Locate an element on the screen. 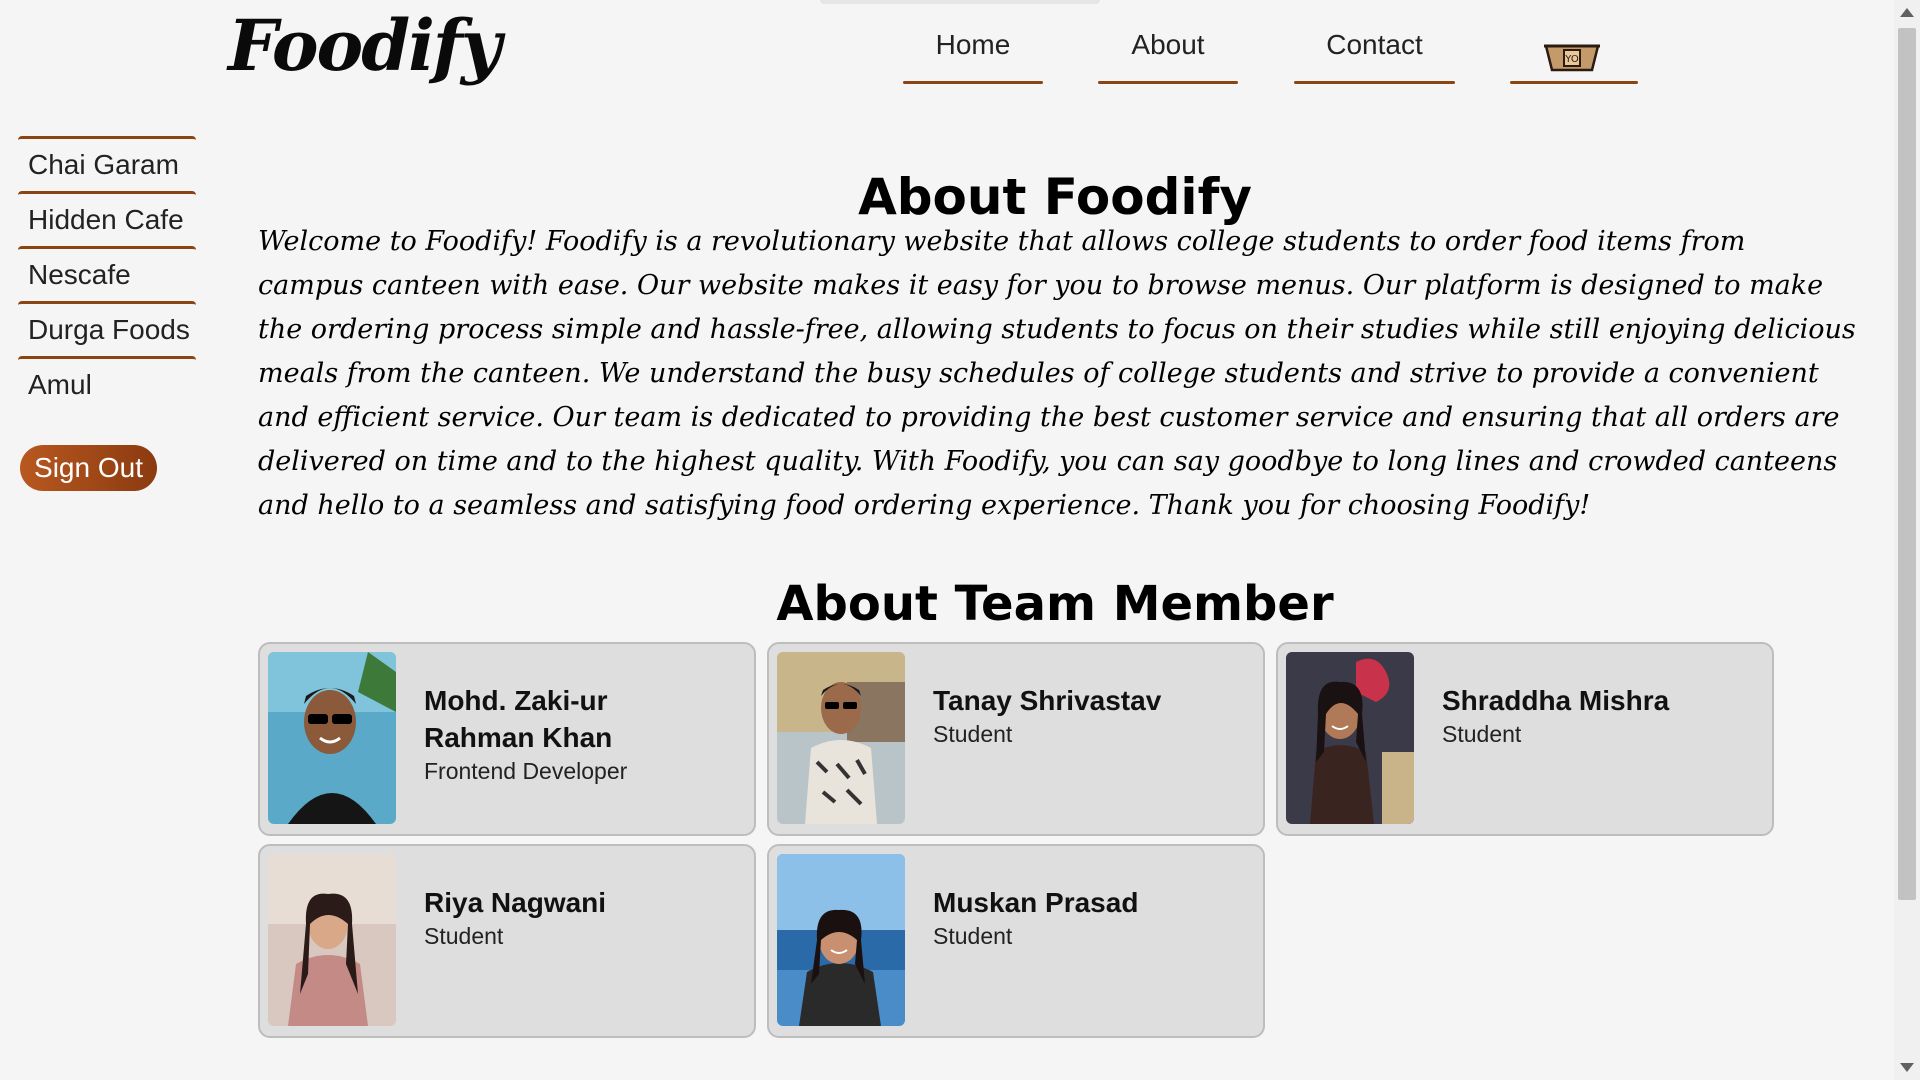 The image size is (1920, 1080). scroll-down-icon is located at coordinates (1907, 1067).